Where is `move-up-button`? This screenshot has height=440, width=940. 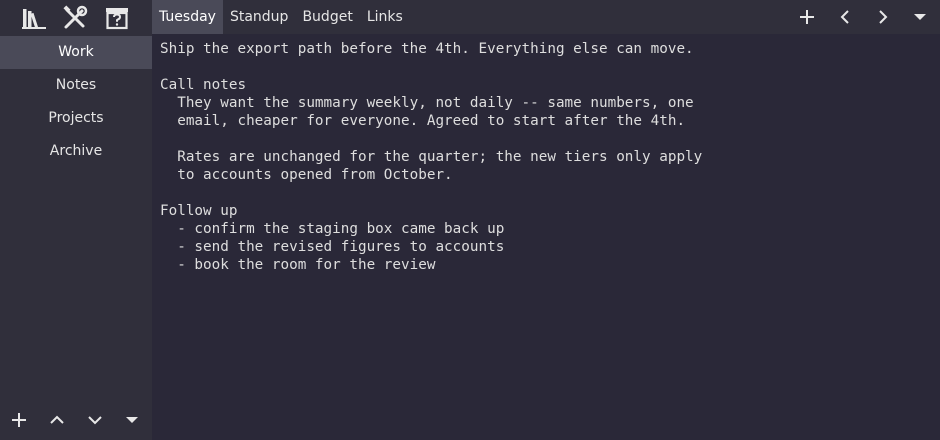 move-up-button is located at coordinates (57, 420).